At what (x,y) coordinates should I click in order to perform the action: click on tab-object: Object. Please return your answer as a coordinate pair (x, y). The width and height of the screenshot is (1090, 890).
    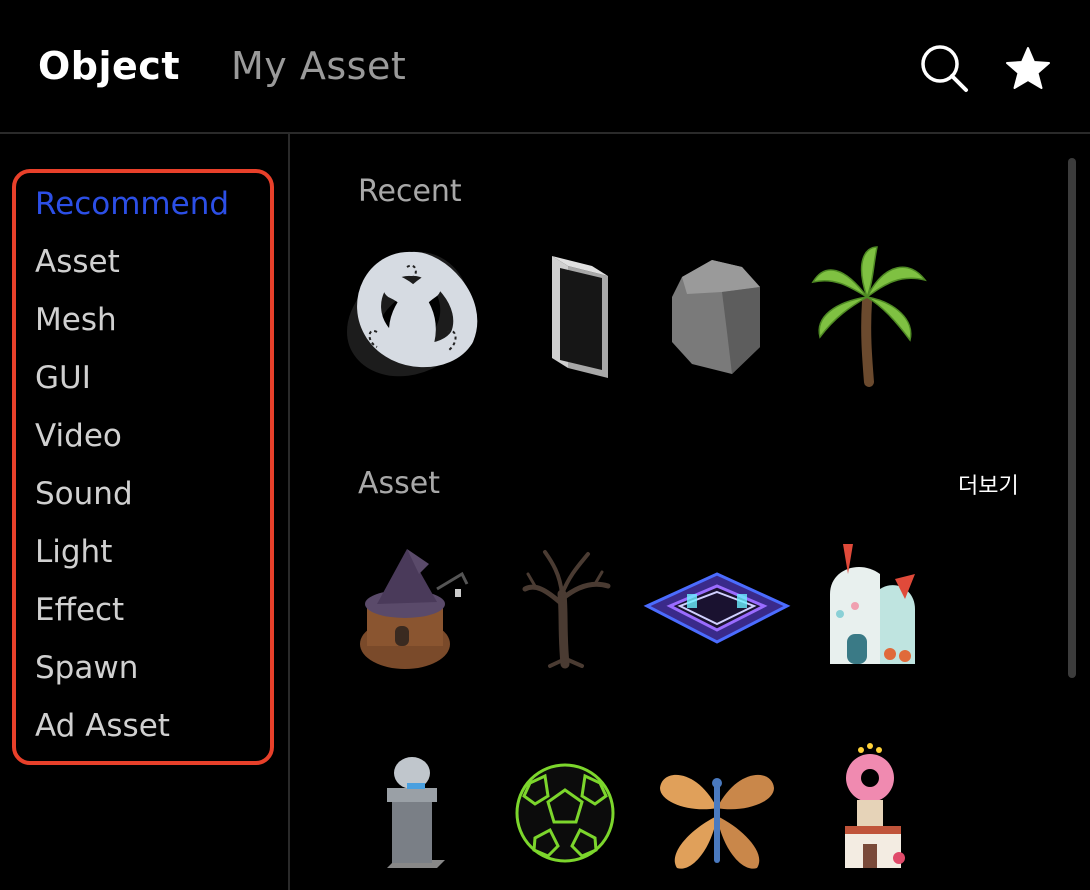
    Looking at the image, I should click on (109, 66).